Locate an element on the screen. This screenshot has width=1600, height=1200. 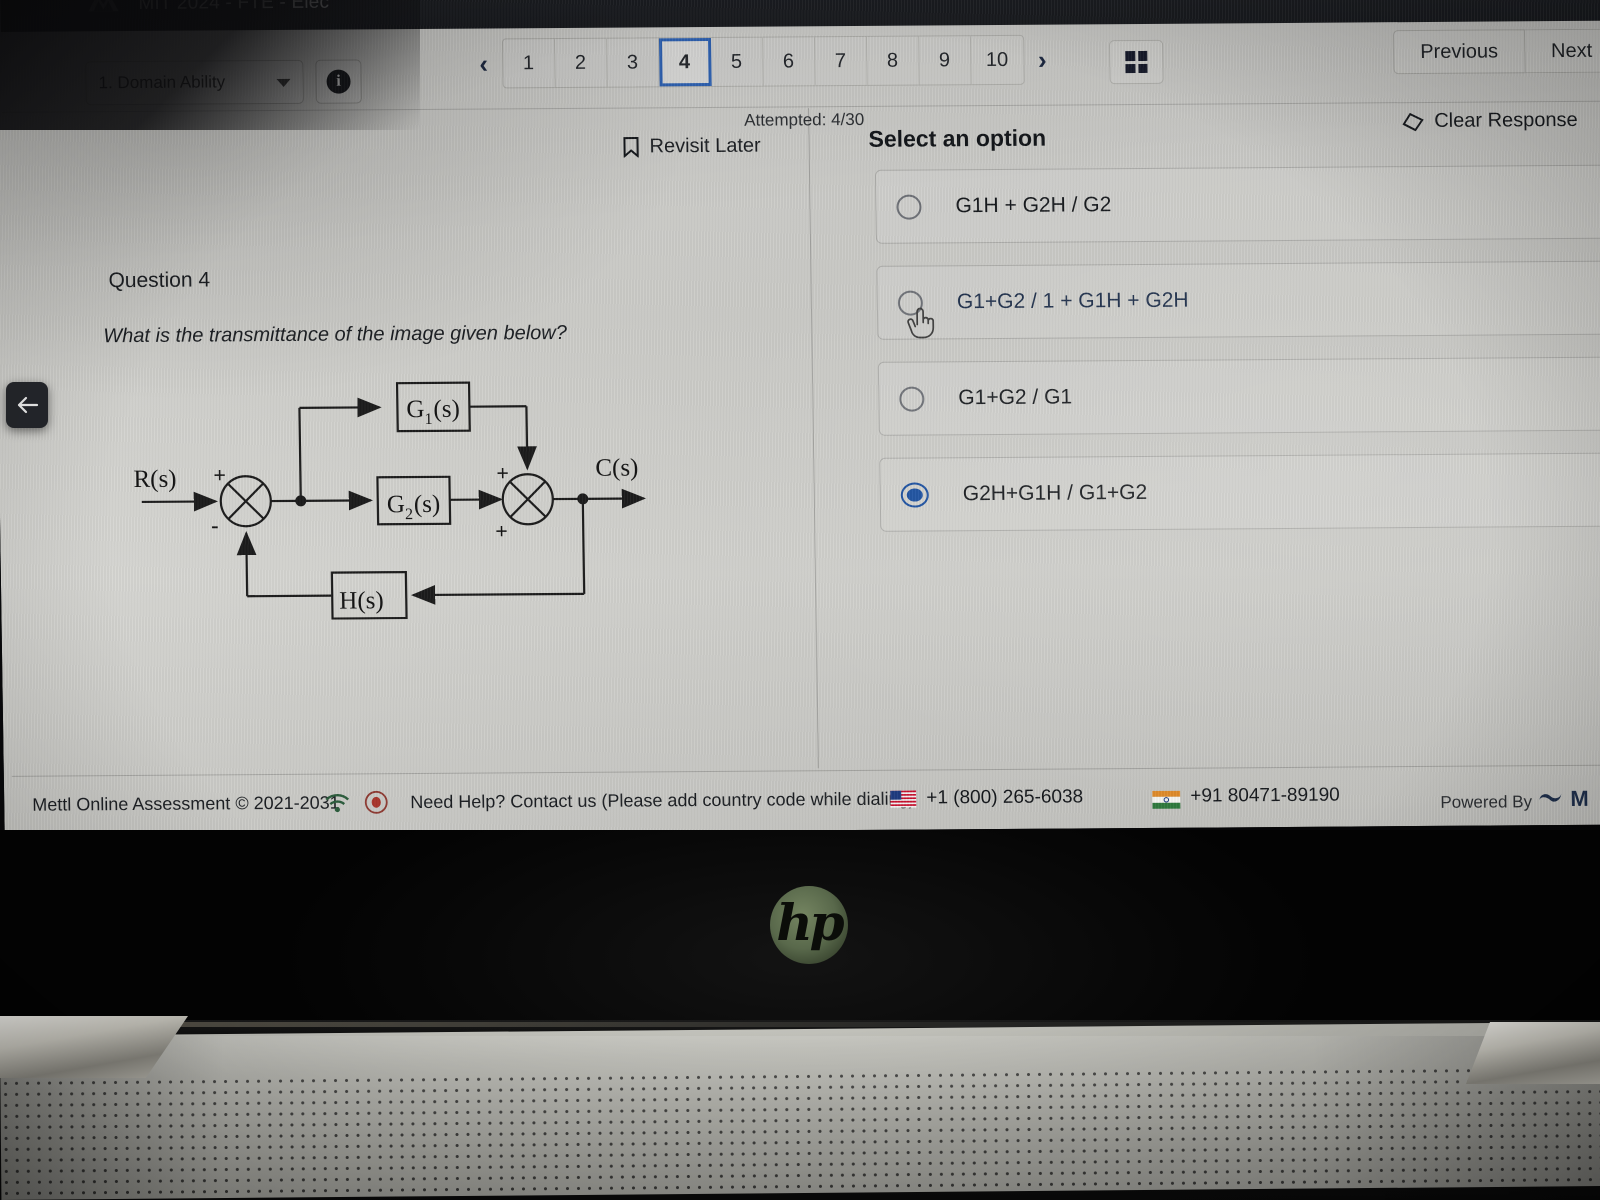
pagination-page-list: 1 2 3 4 5 6 7 8 9 10 is located at coordinates (763, 61).